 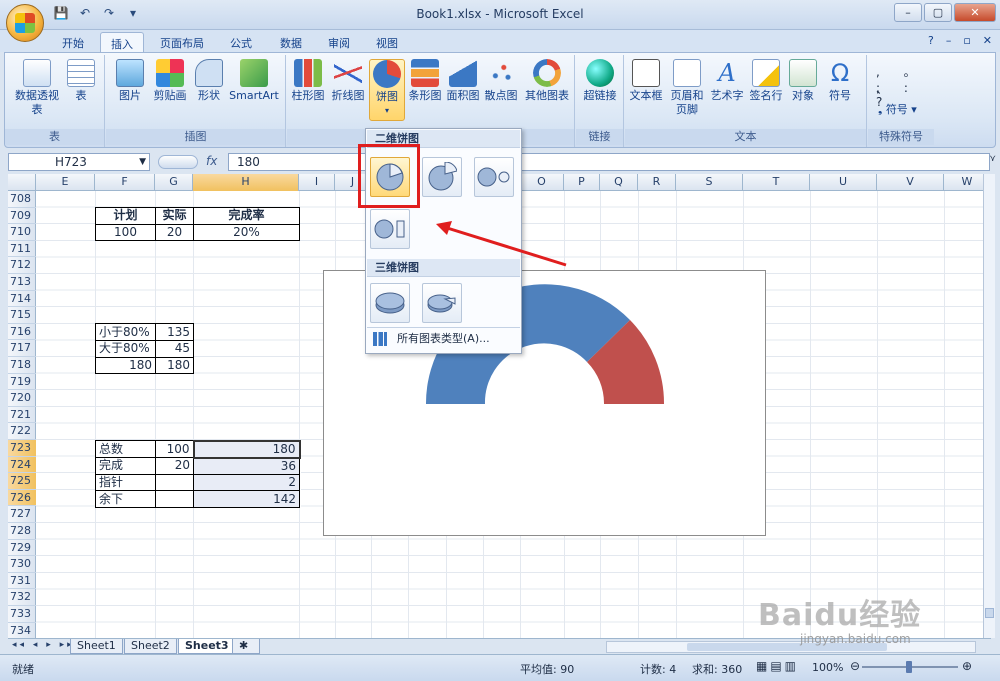 What do you see at coordinates (125, 332) in the screenshot?
I see `table-cell: 小于80%` at bounding box center [125, 332].